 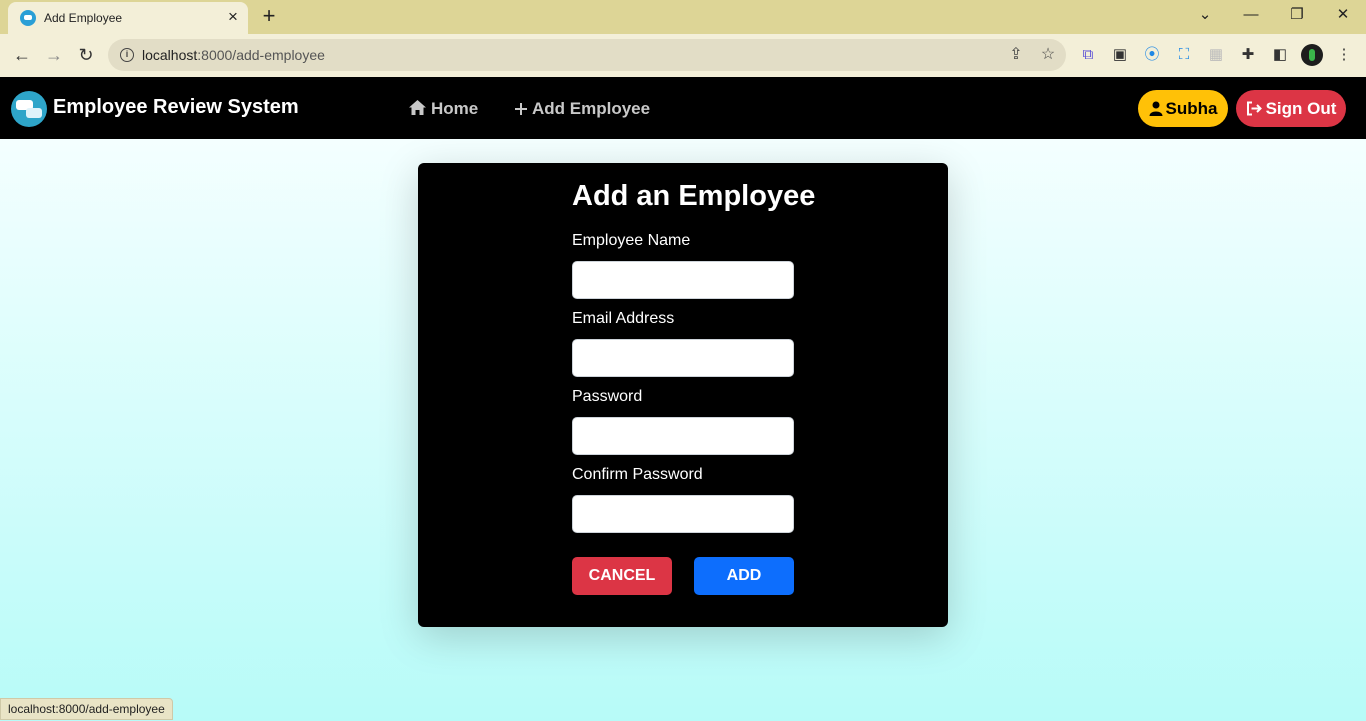 I want to click on confirm-password-label: Confirm Password, so click(x=637, y=474).